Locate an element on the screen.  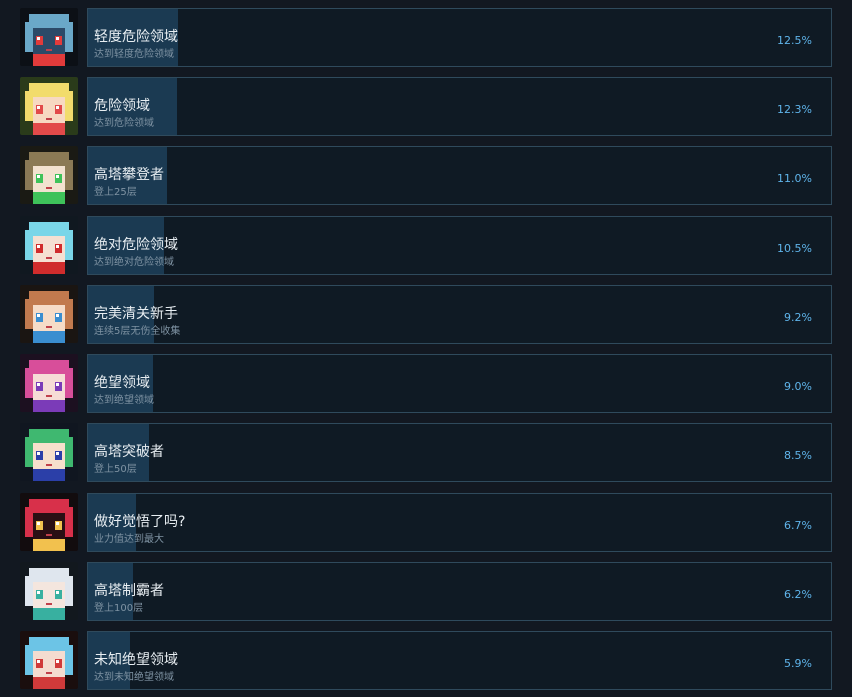
achievement-title: 未知绝望领域 is located at coordinates (136, 660).